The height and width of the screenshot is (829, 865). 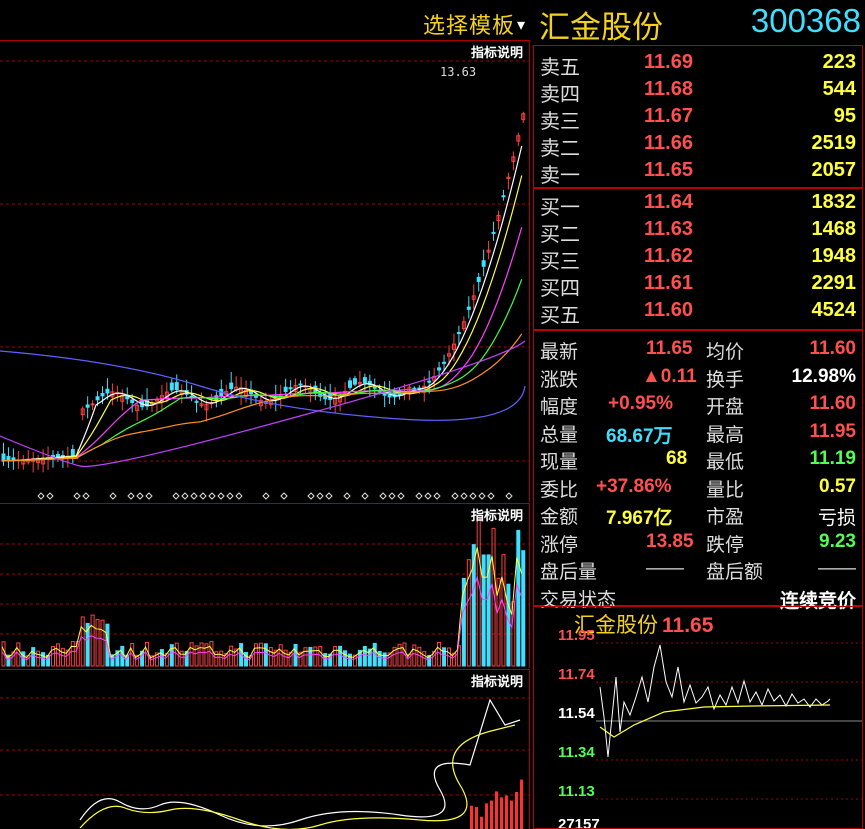 What do you see at coordinates (559, 462) in the screenshot?
I see `current-volume-label: 现量` at bounding box center [559, 462].